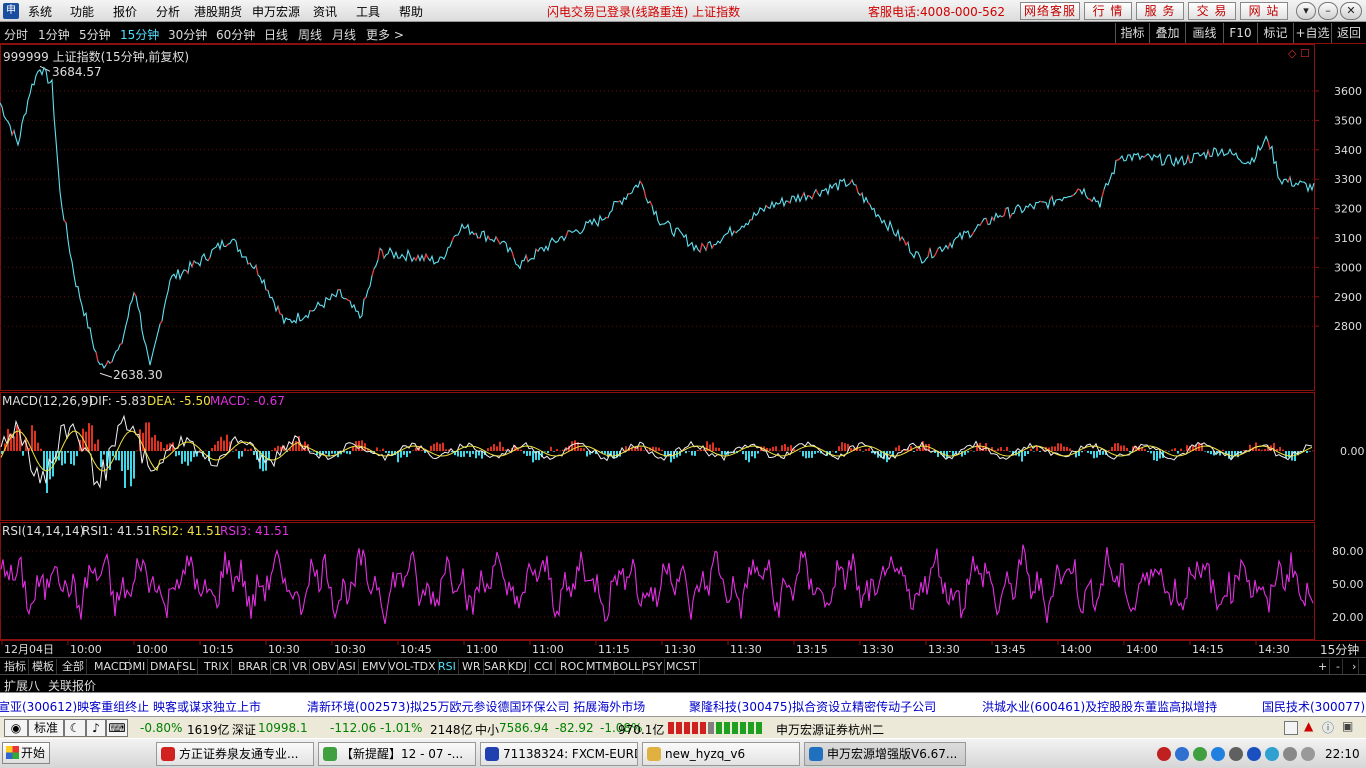 The height and width of the screenshot is (768, 1366). I want to click on menu-function: 功能, so click(82, 11).